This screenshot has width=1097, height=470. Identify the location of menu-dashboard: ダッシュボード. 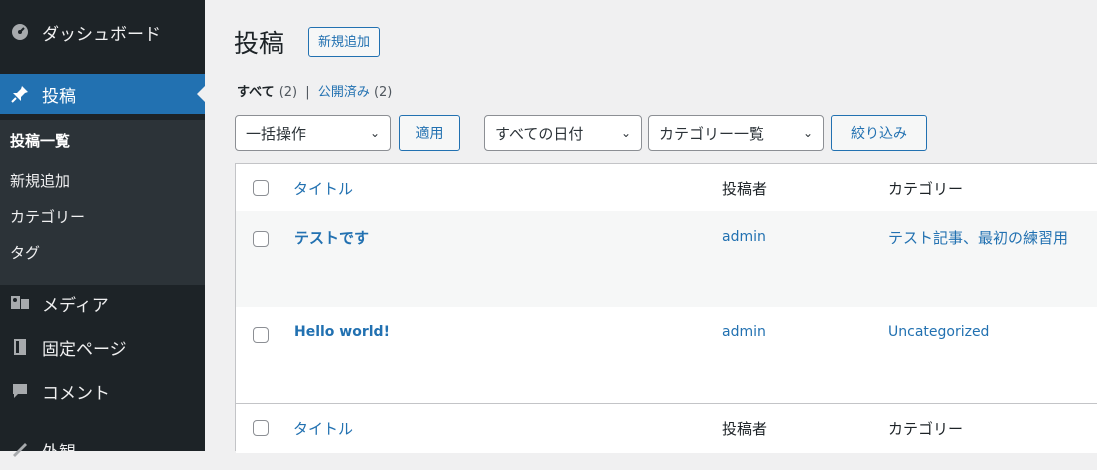
(102, 32).